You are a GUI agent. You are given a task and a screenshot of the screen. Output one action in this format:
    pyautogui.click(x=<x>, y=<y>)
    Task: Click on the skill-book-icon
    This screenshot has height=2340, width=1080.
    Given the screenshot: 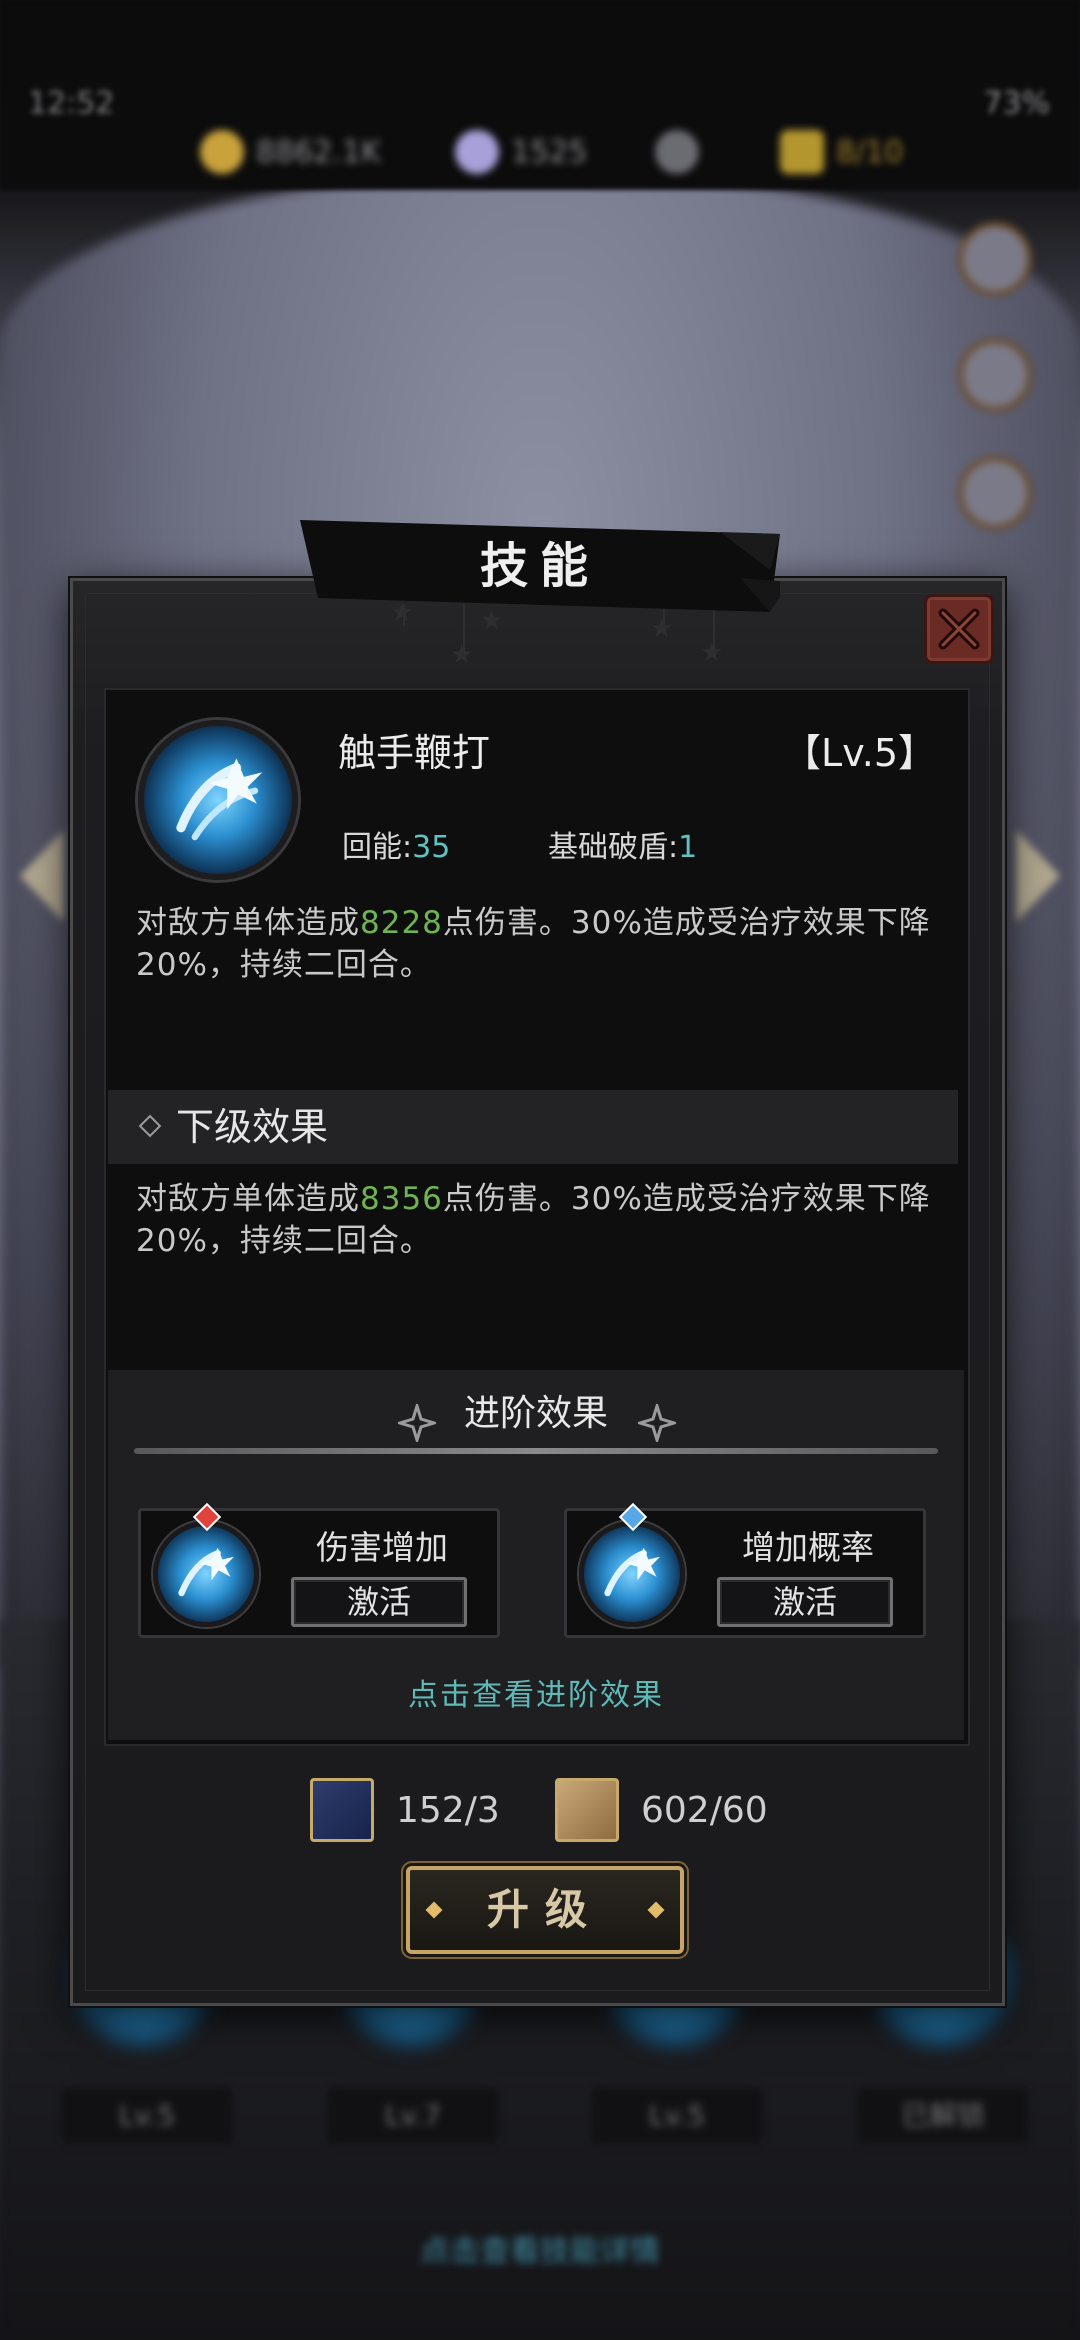 What is the action you would take?
    pyautogui.click(x=342, y=1810)
    